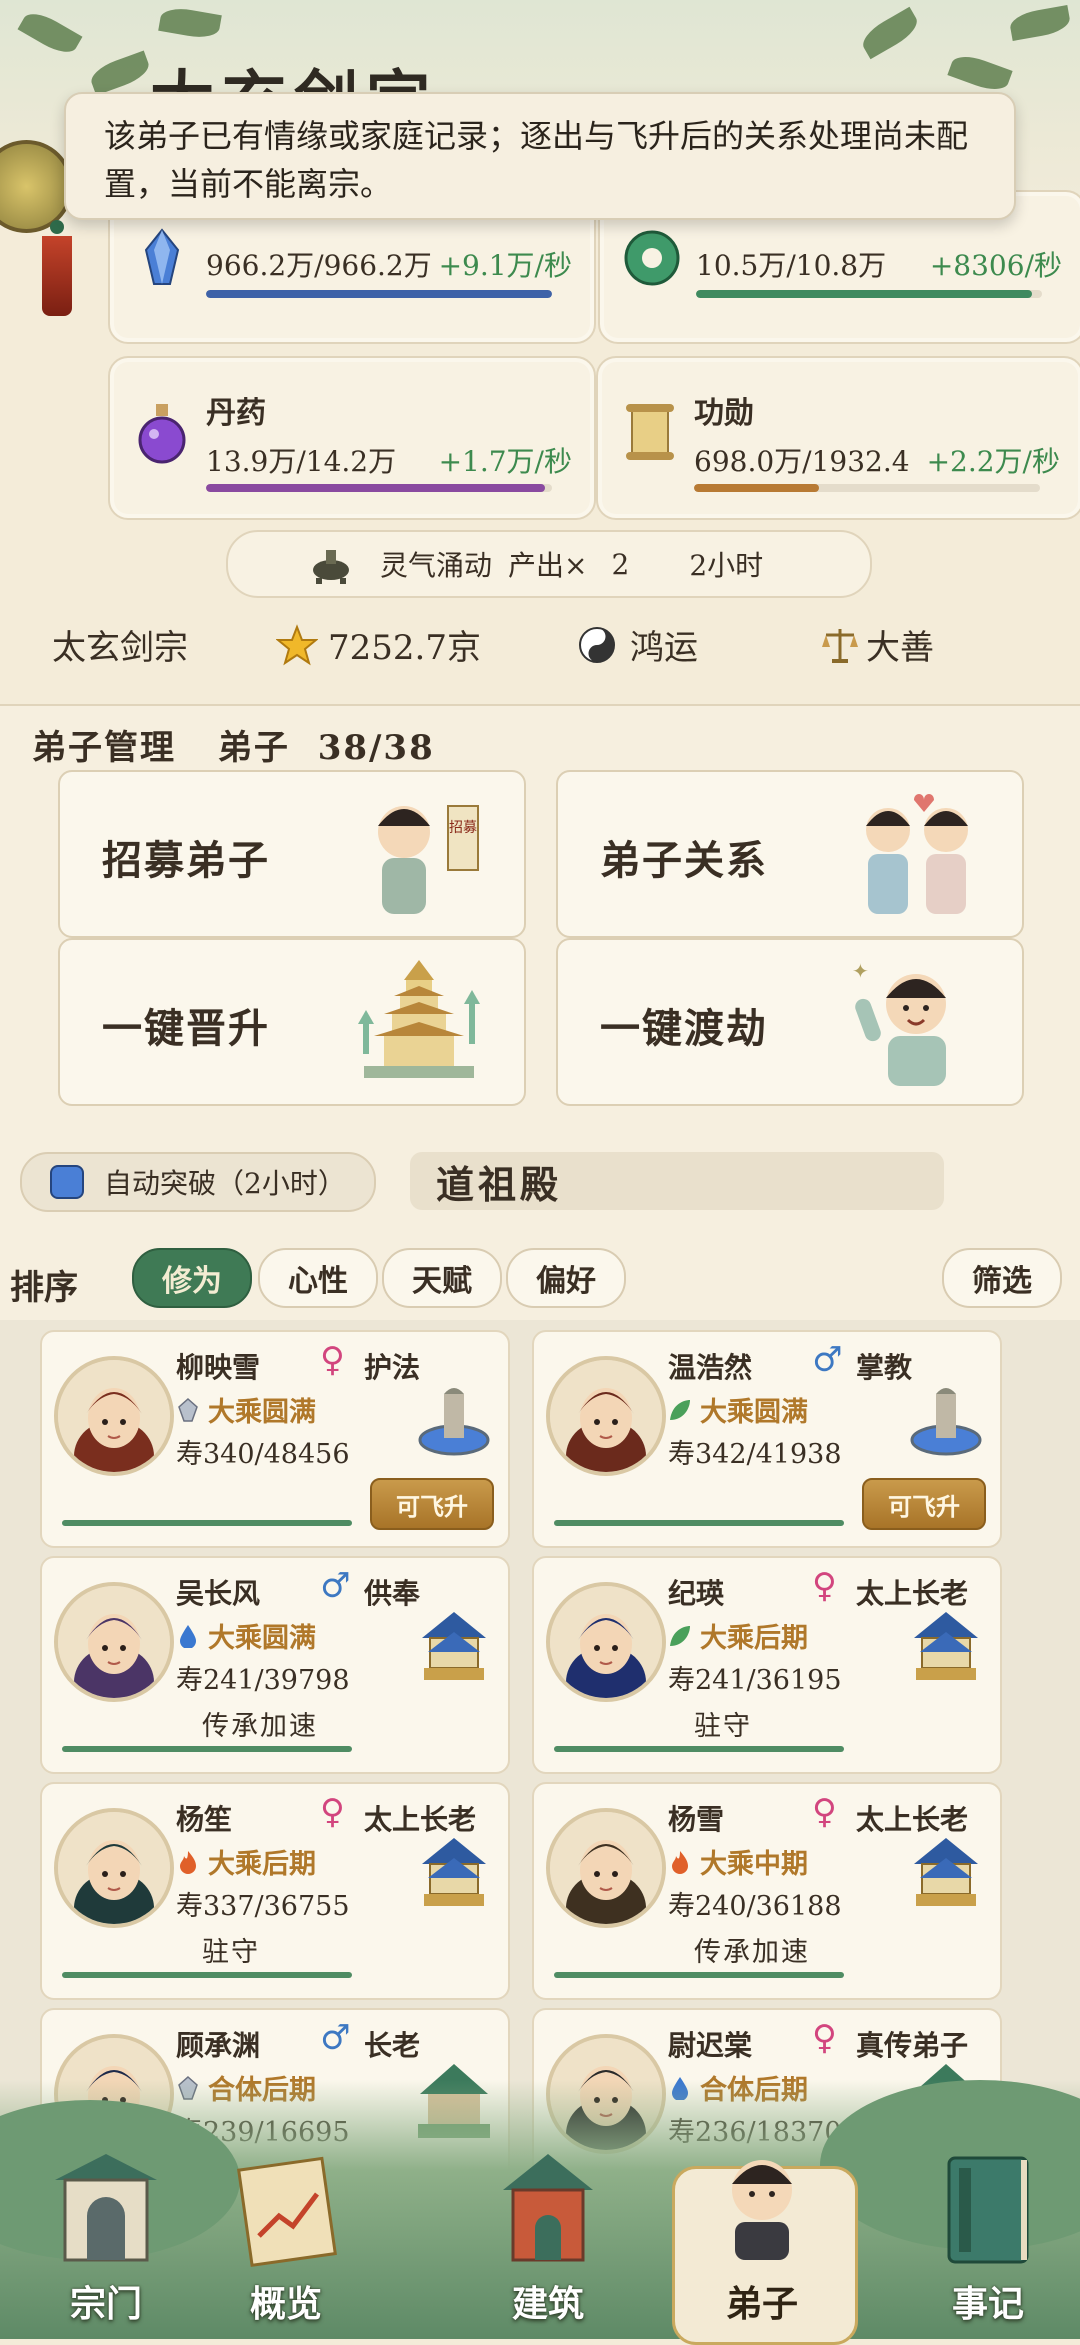 Image resolution: width=1080 pixels, height=2345 pixels. I want to click on promote-all-button: 一键晋升, so click(292, 1022).